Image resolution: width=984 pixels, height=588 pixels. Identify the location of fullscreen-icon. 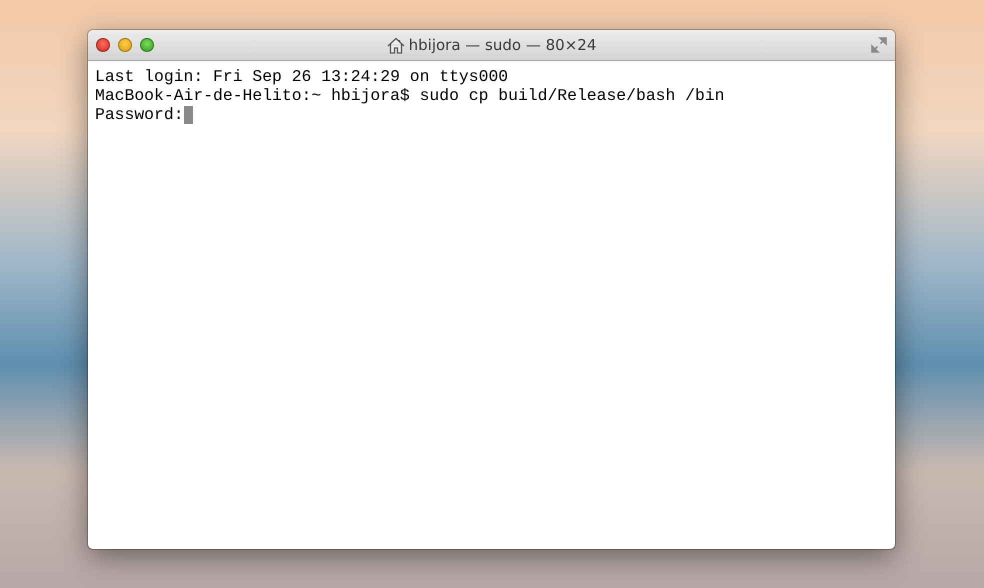
(879, 45).